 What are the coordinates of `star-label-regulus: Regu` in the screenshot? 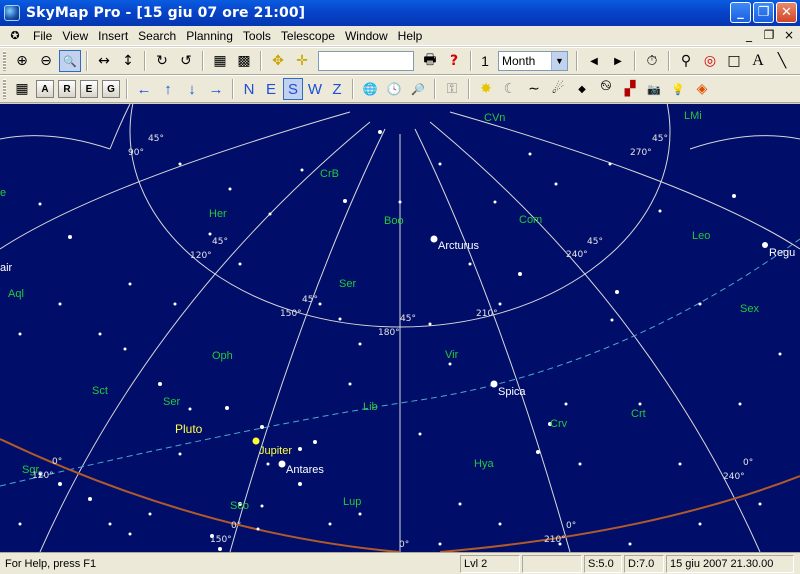 It's located at (782, 253).